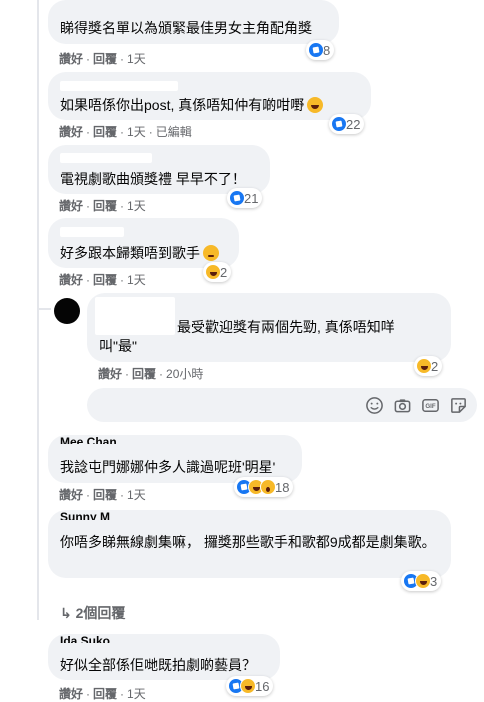 The height and width of the screenshot is (702, 484). I want to click on comment-author: Sunny M, so click(85, 515).